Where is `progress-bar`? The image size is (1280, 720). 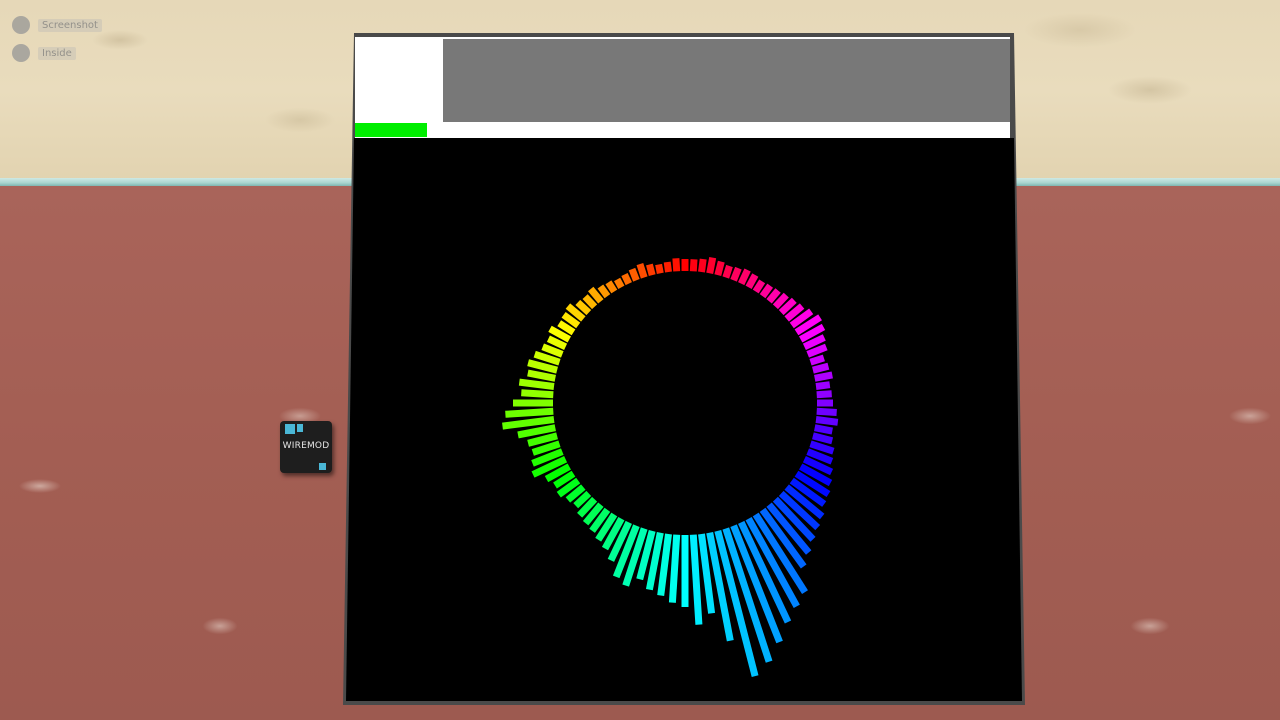 progress-bar is located at coordinates (391, 130).